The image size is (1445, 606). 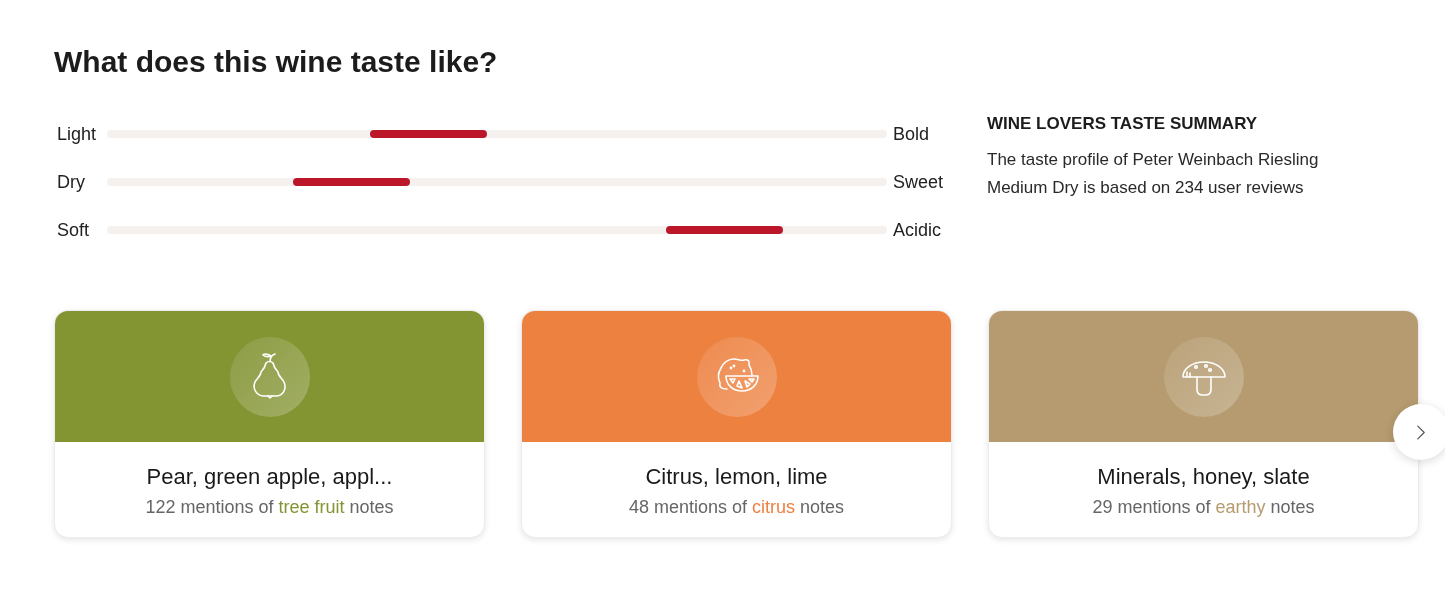 What do you see at coordinates (1203, 424) in the screenshot?
I see `note-card: Minerals, honey, slate 29 mentions of earthy notes` at bounding box center [1203, 424].